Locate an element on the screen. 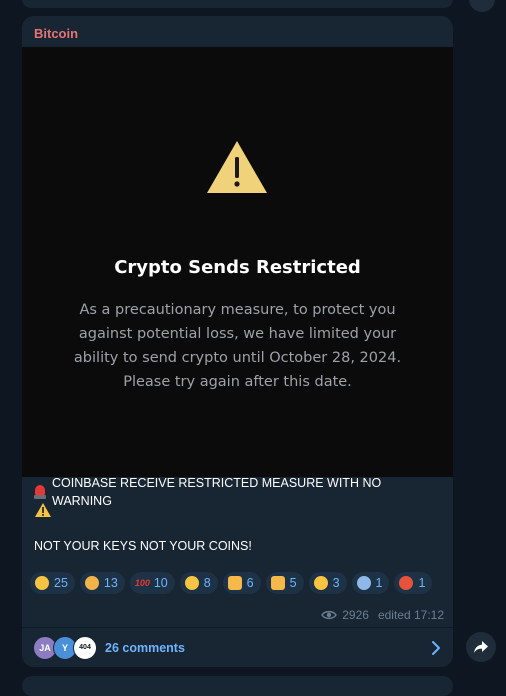 The image size is (506, 696). reaction-thumbs-down: 5 is located at coordinates (284, 583).